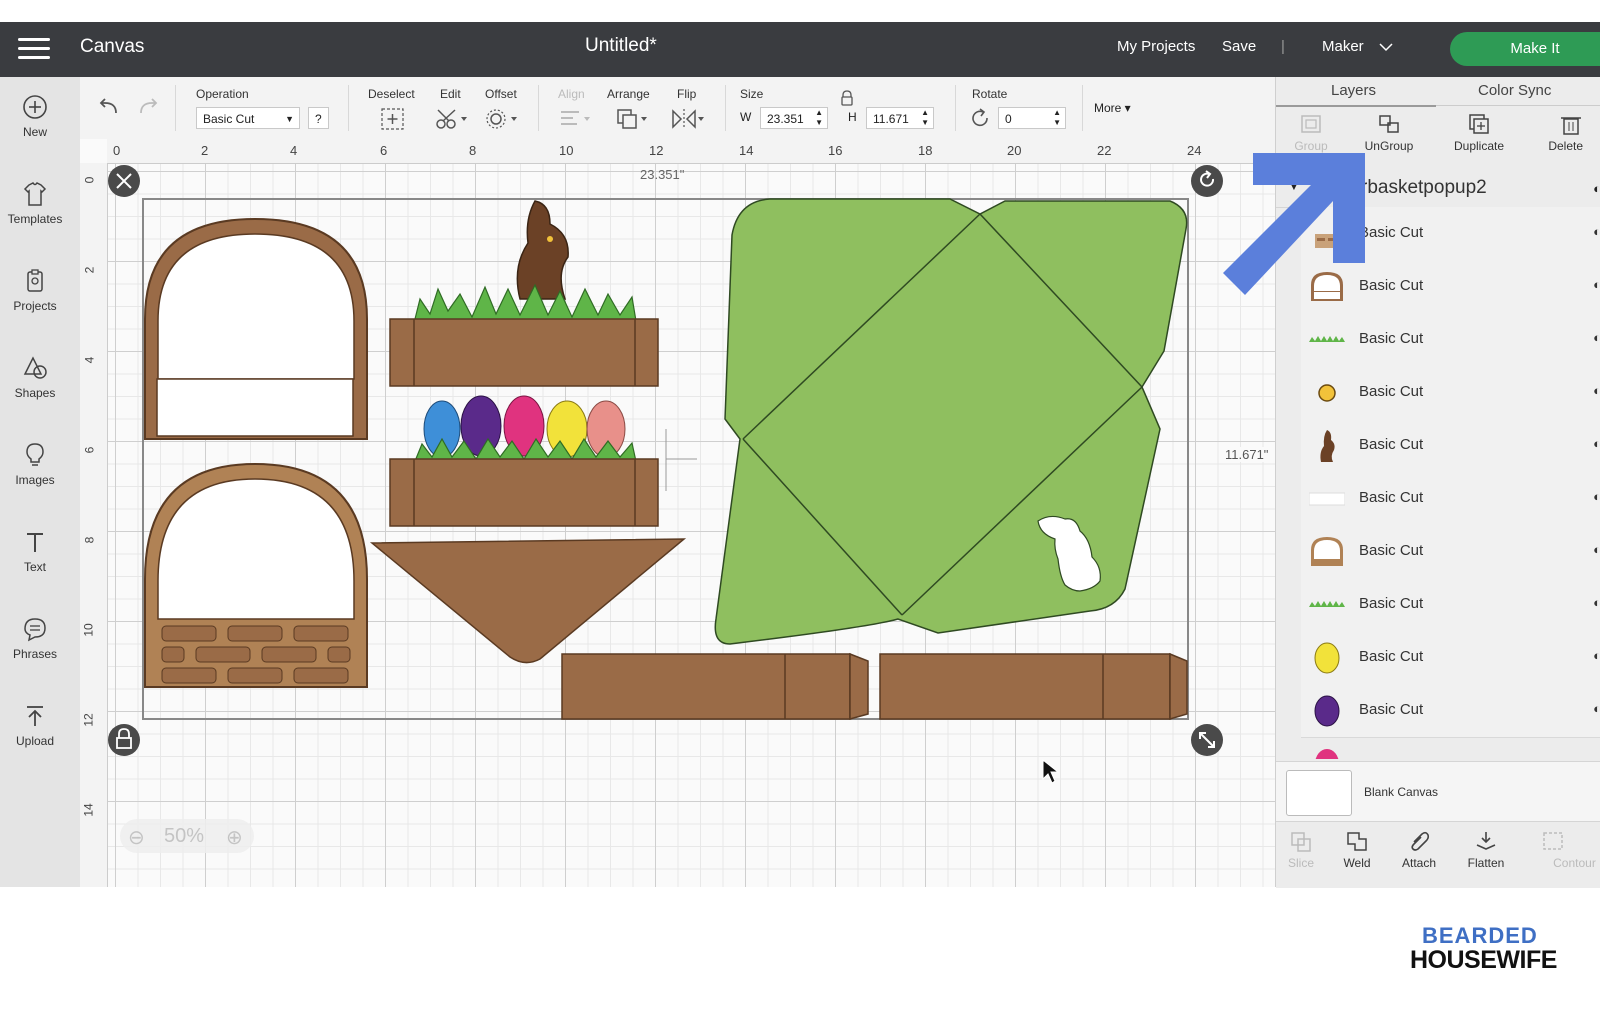  I want to click on triangle-base-shape, so click(528, 601).